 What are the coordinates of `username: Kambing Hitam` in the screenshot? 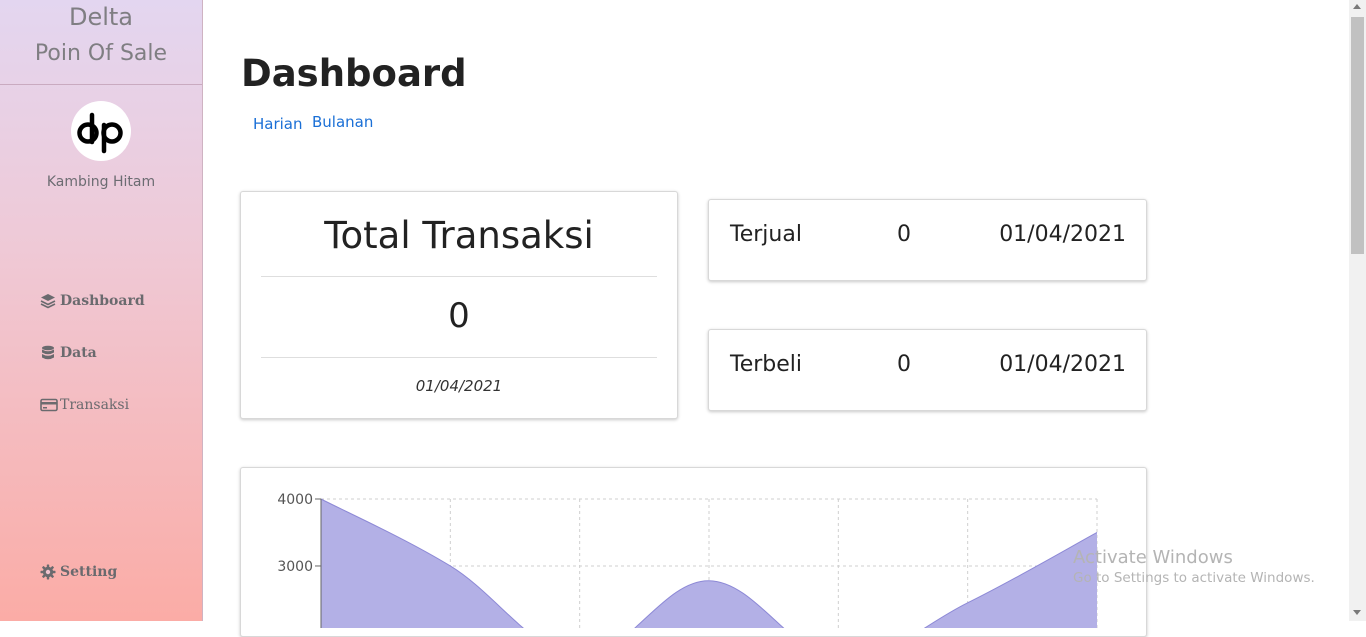 It's located at (101, 182).